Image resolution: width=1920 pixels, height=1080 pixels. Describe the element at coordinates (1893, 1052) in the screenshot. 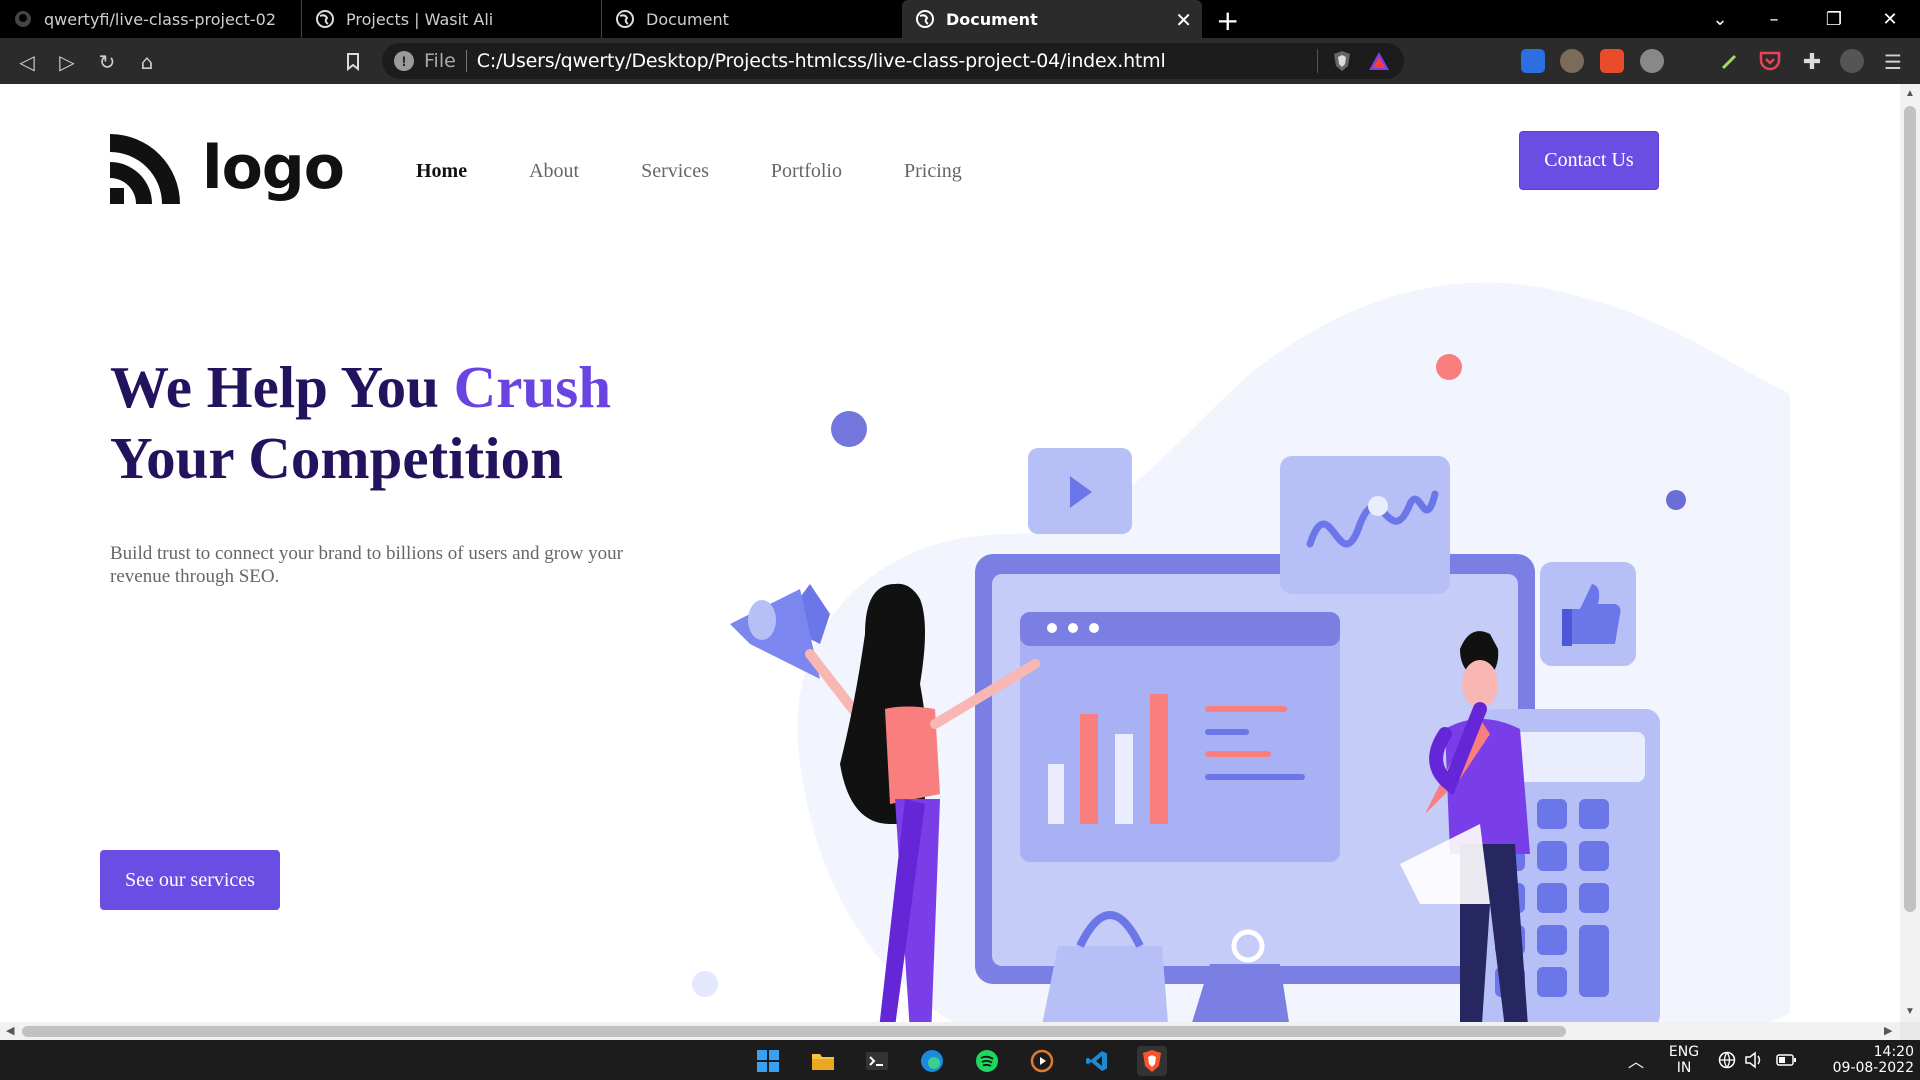

I see `clock-time: 14:20` at that location.